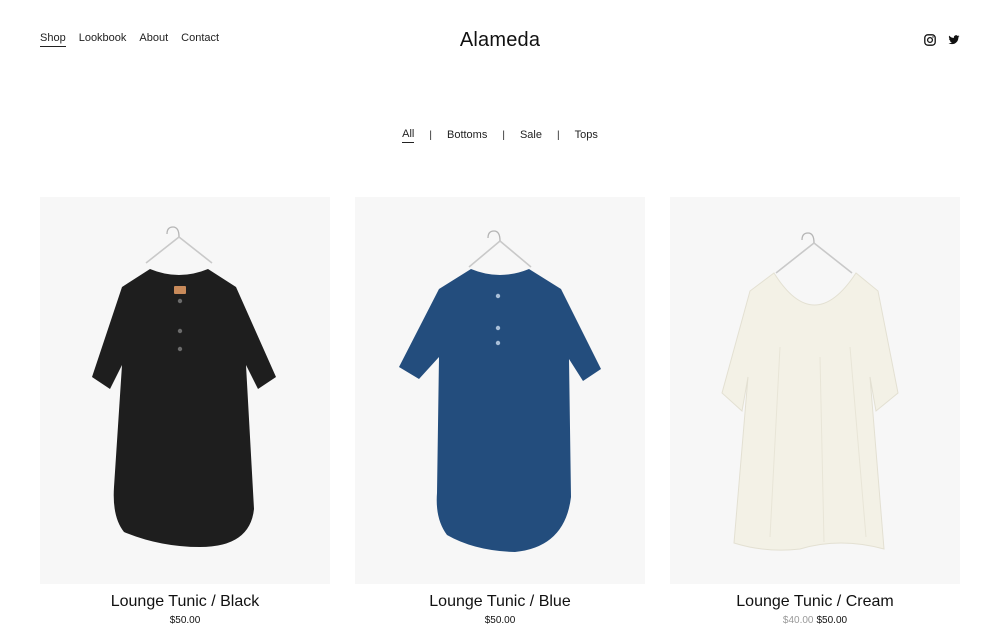  I want to click on instagram-icon, so click(930, 39).